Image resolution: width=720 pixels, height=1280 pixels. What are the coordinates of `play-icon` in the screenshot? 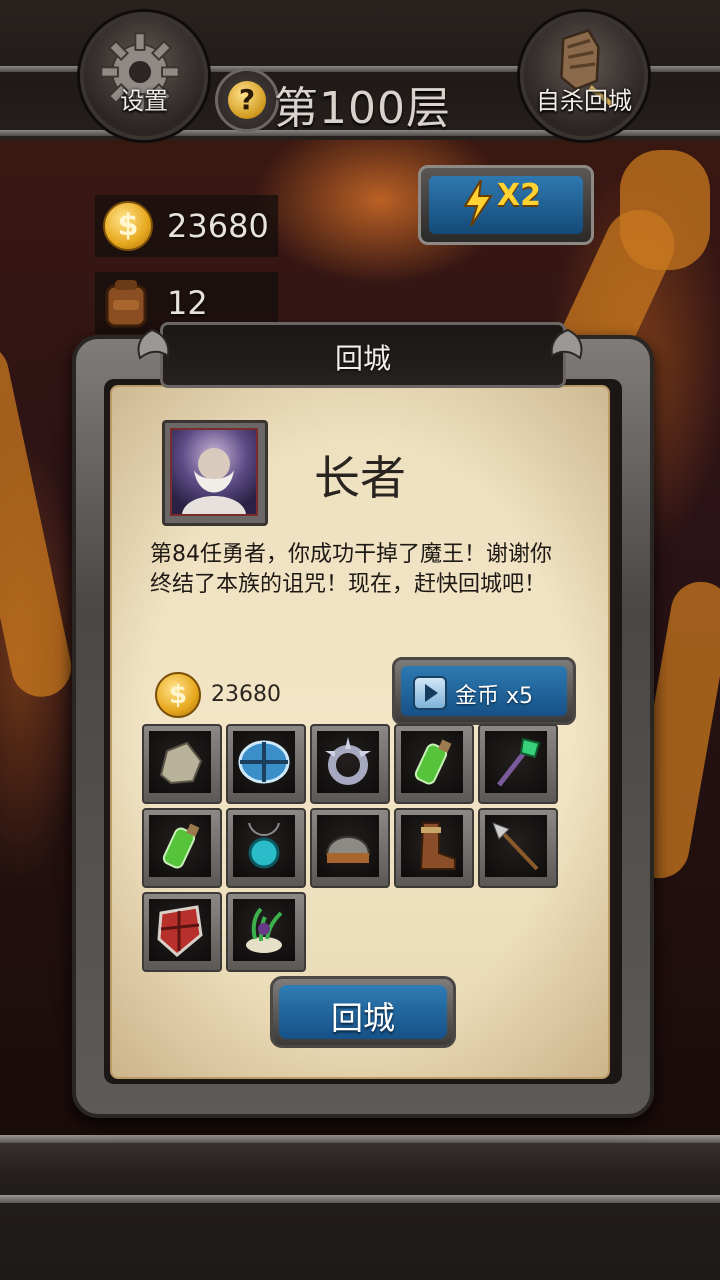 It's located at (430, 693).